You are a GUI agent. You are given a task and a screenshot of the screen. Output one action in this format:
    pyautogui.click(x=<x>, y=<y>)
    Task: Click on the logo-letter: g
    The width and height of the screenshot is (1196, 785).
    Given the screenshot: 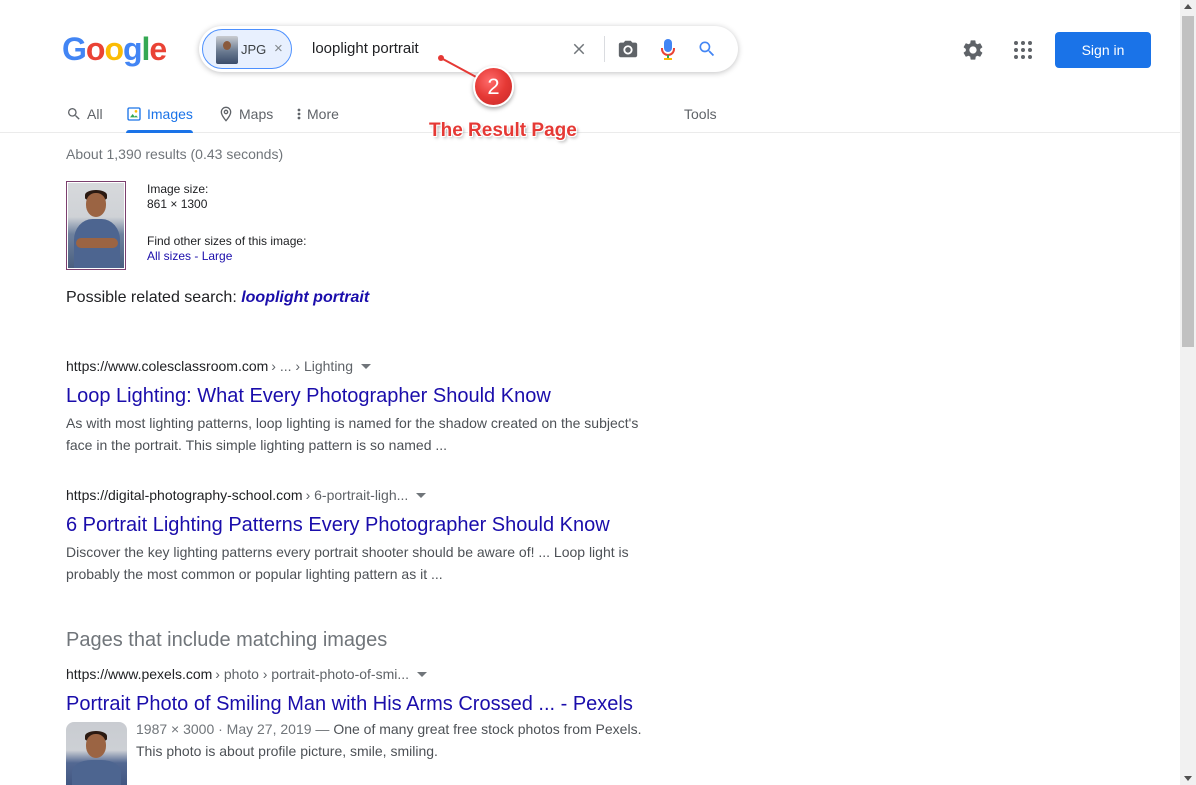 What is the action you would take?
    pyautogui.click(x=132, y=49)
    